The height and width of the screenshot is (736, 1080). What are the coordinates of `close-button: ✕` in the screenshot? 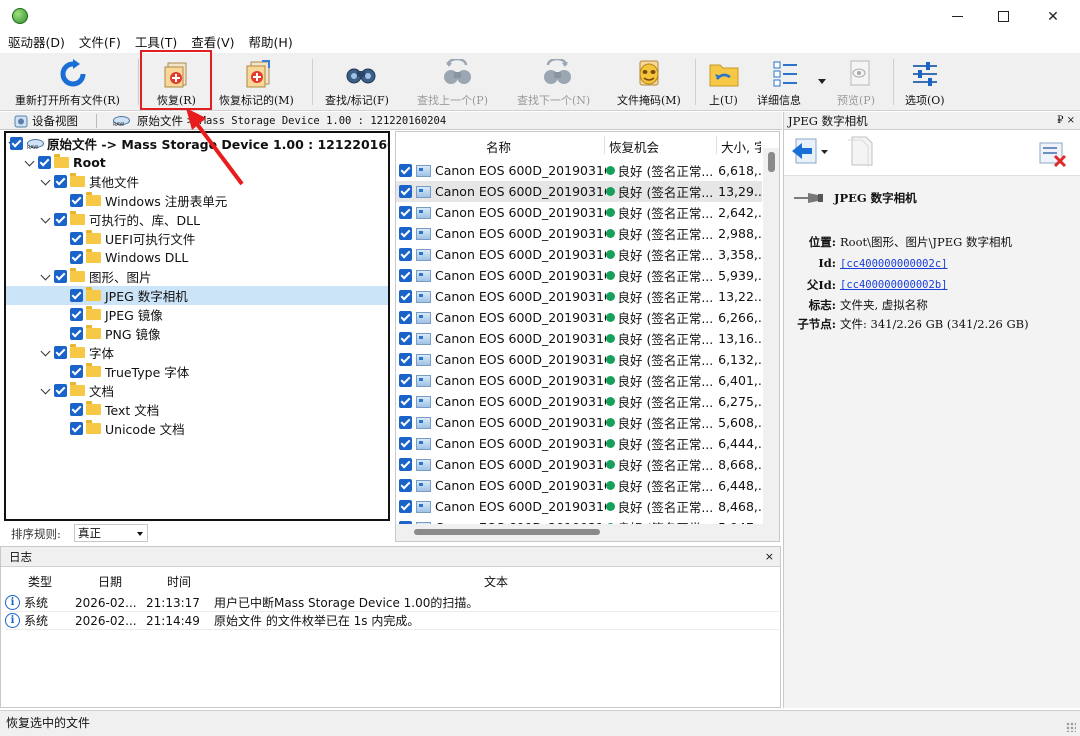 It's located at (1053, 16).